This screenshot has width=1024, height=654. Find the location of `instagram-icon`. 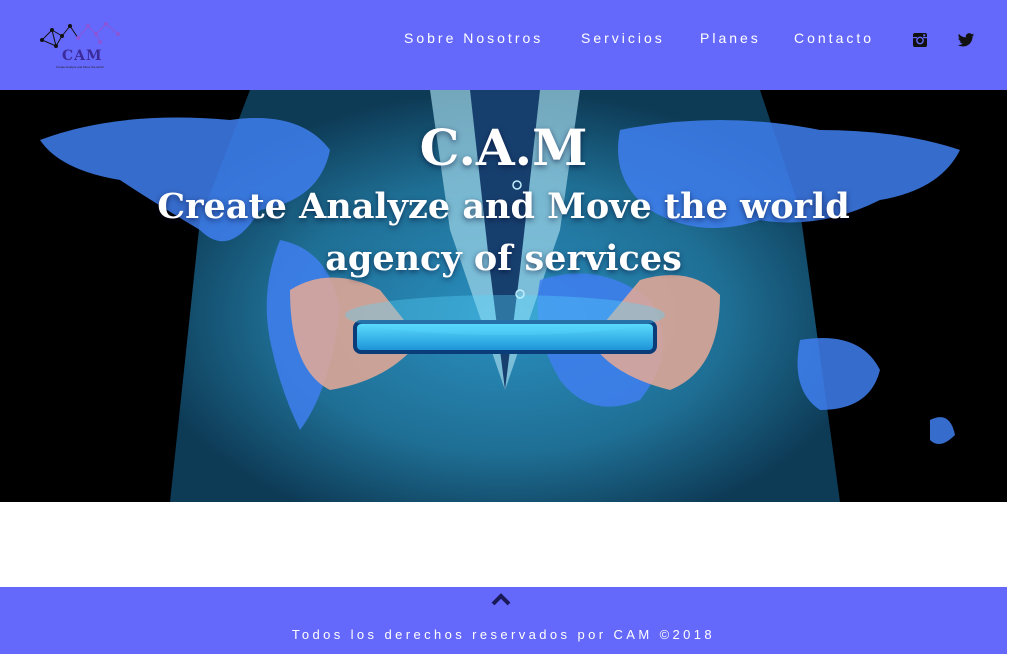

instagram-icon is located at coordinates (920, 40).